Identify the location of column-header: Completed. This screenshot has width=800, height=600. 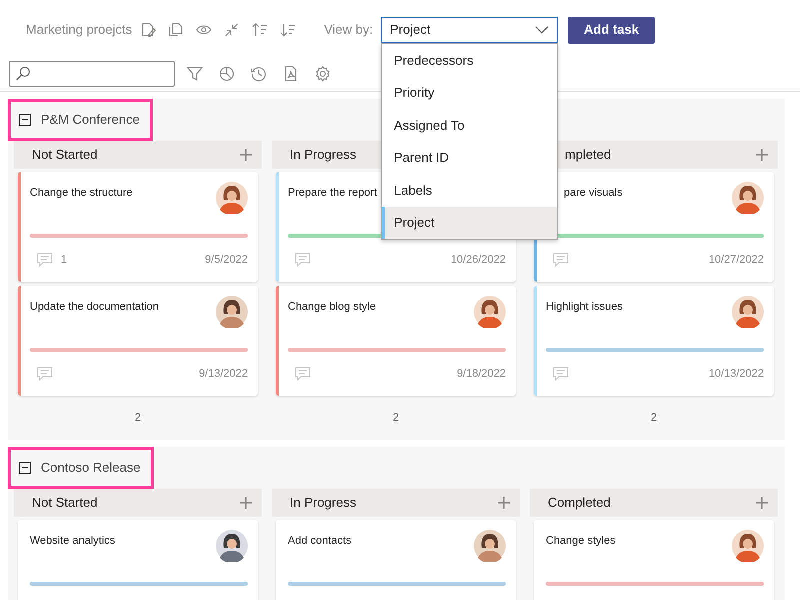
(654, 502).